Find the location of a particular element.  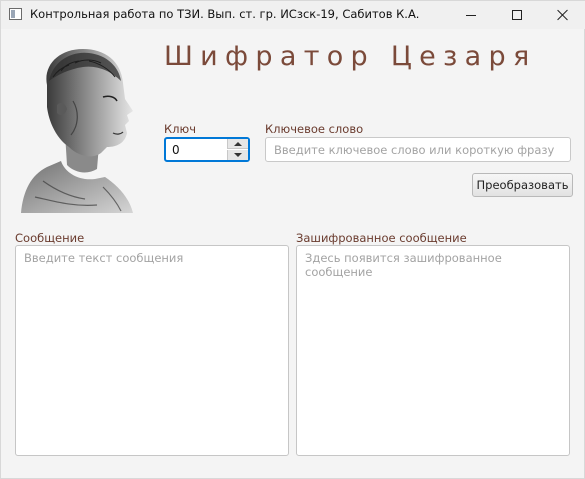

maximize-icon is located at coordinates (517, 15).